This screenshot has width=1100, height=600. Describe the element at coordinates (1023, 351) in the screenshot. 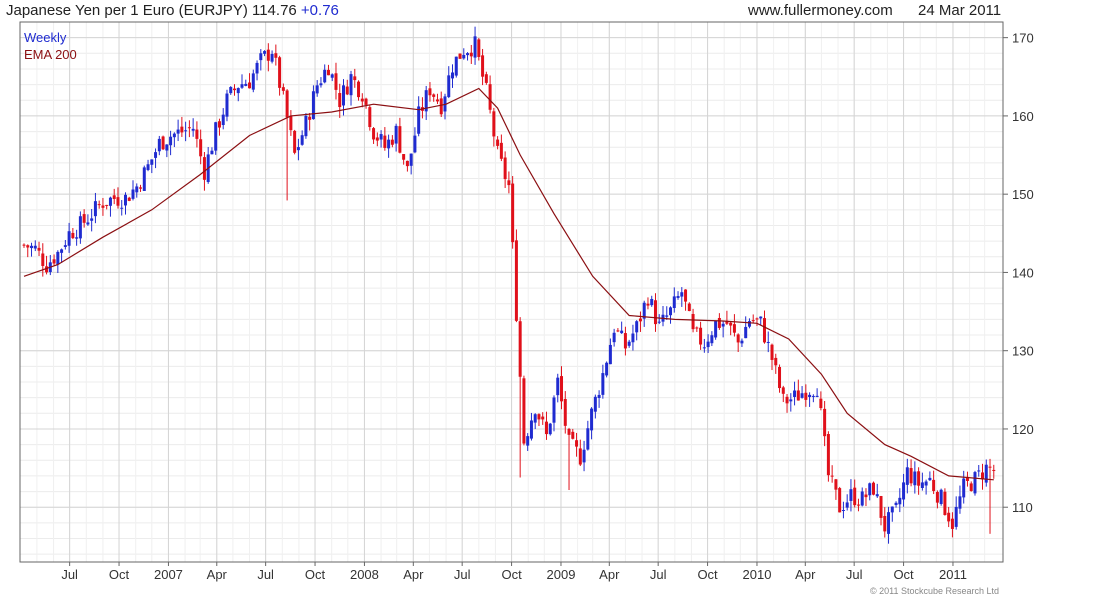

I see `y-tick-label: 130` at that location.